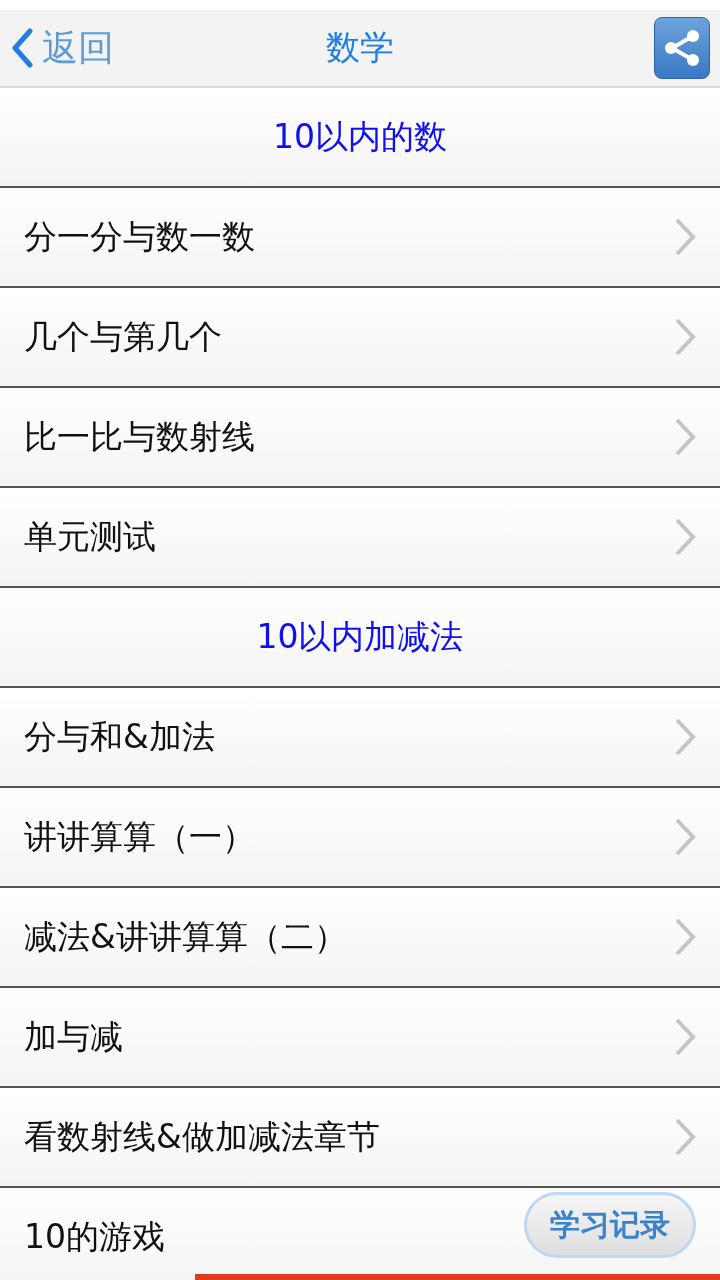 The height and width of the screenshot is (1280, 720). Describe the element at coordinates (360, 47) in the screenshot. I see `page-title: 数学` at that location.